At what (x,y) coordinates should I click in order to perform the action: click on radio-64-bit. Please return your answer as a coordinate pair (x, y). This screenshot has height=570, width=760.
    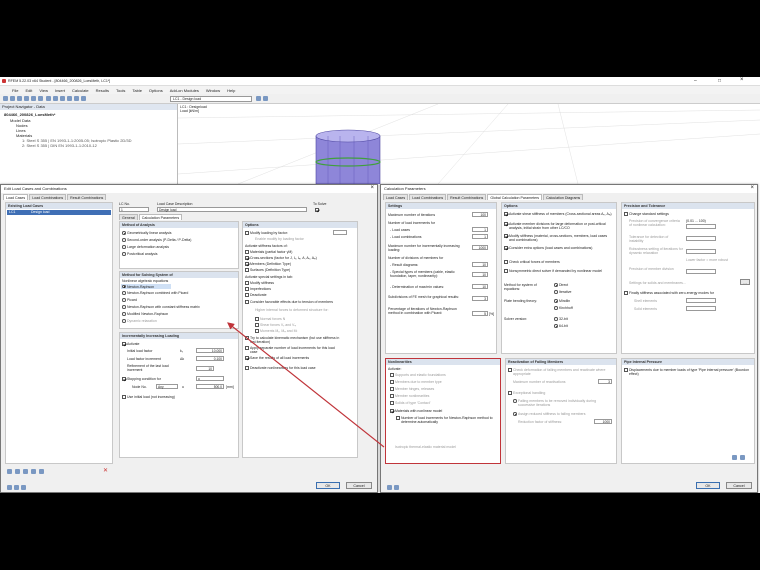
    Looking at the image, I should click on (556, 326).